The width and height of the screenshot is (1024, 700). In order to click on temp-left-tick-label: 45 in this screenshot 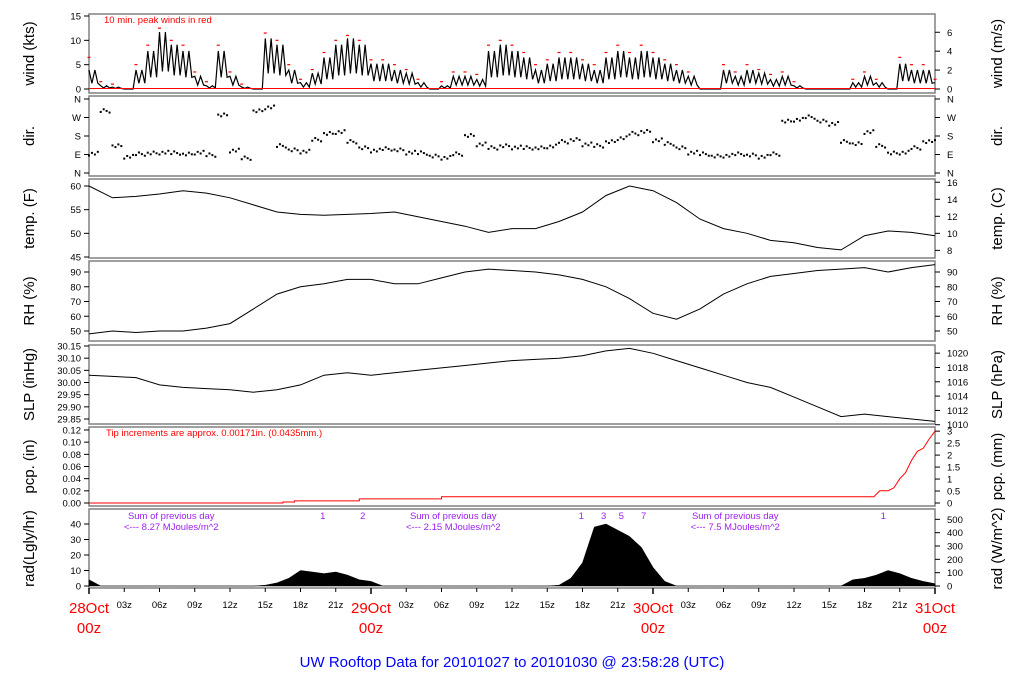, I will do `click(75, 258)`.